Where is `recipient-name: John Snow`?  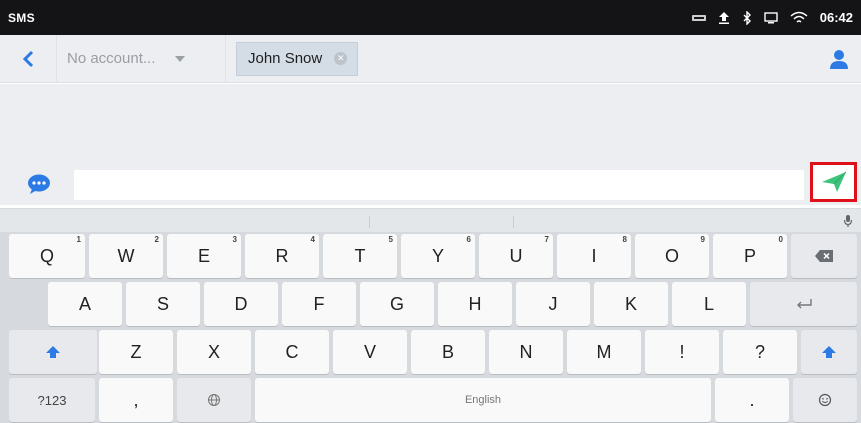 recipient-name: John Snow is located at coordinates (285, 58).